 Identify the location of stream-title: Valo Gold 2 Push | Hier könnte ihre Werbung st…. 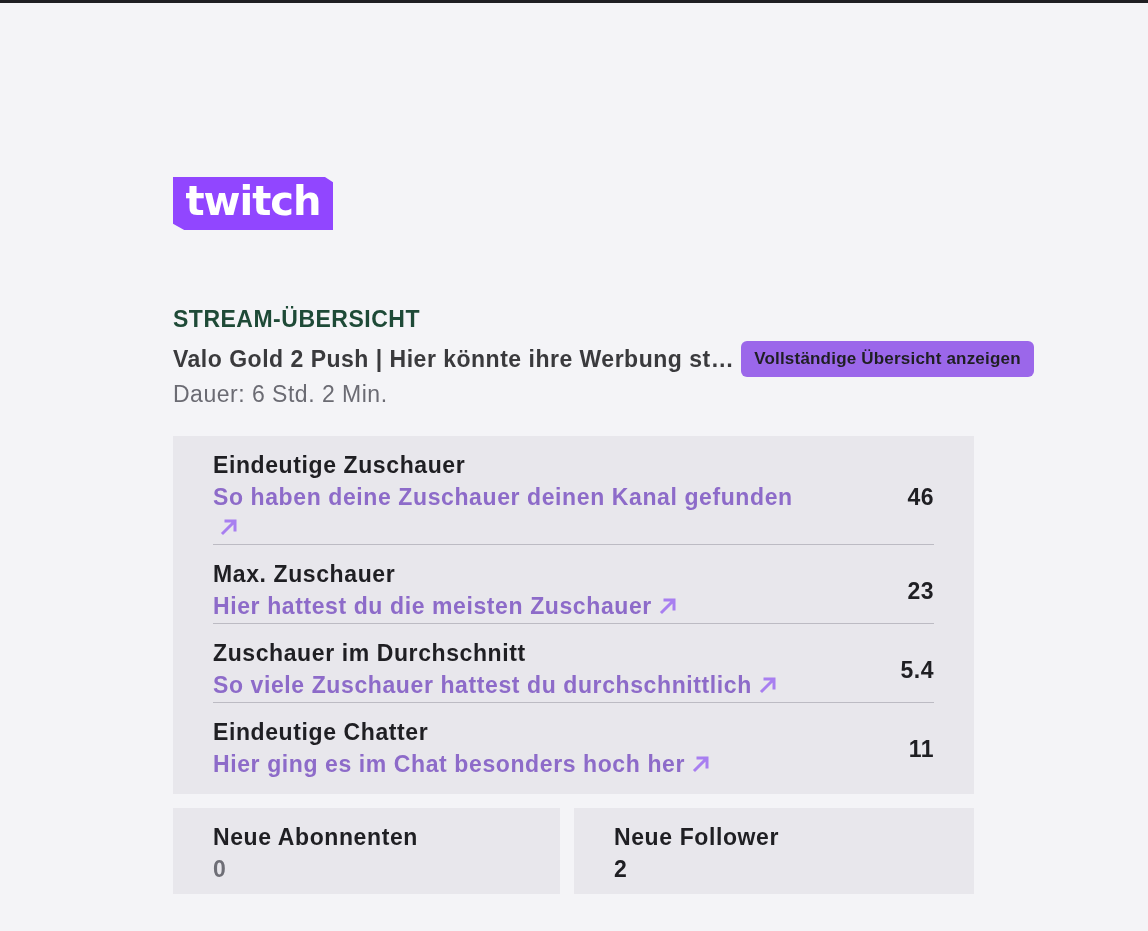
(454, 359).